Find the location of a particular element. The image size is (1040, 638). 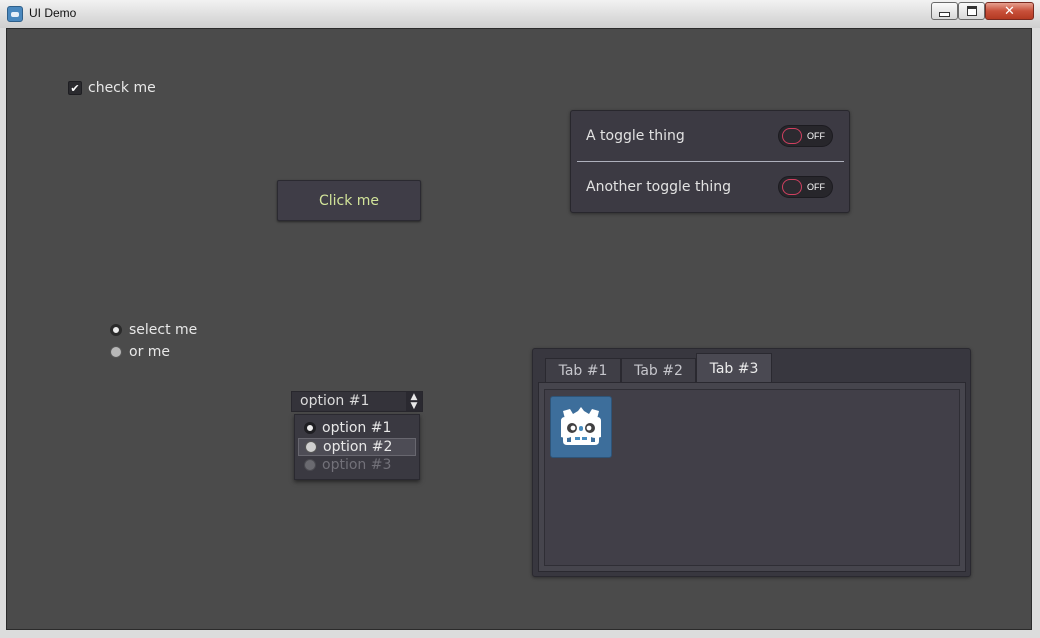

tab-1: Tab #1 is located at coordinates (583, 370).